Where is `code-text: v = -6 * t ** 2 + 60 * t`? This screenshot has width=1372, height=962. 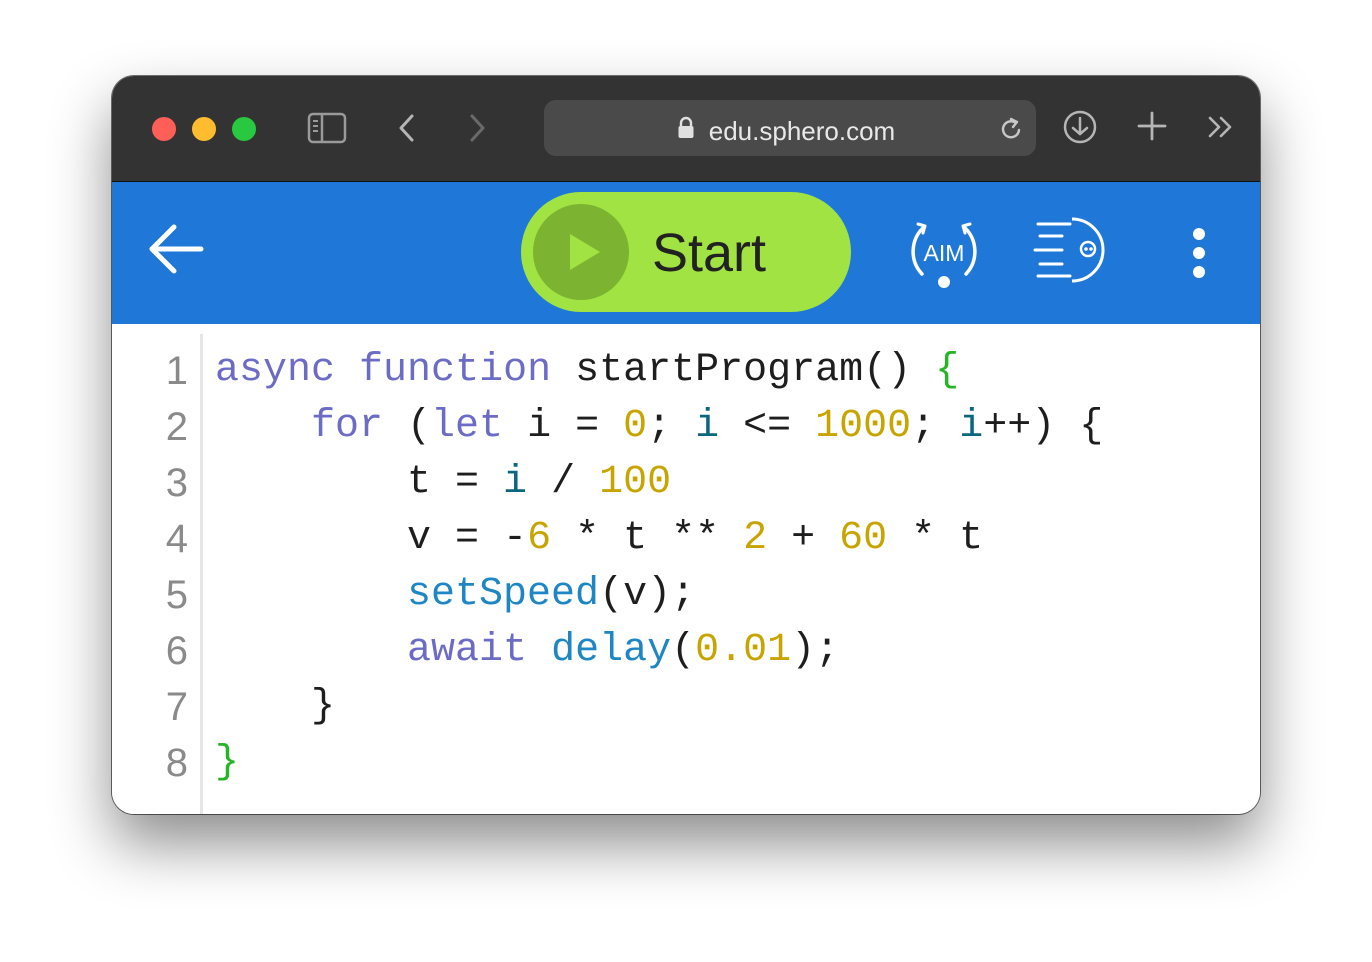 code-text: v = -6 * t ** 2 + 60 * t is located at coordinates (599, 539).